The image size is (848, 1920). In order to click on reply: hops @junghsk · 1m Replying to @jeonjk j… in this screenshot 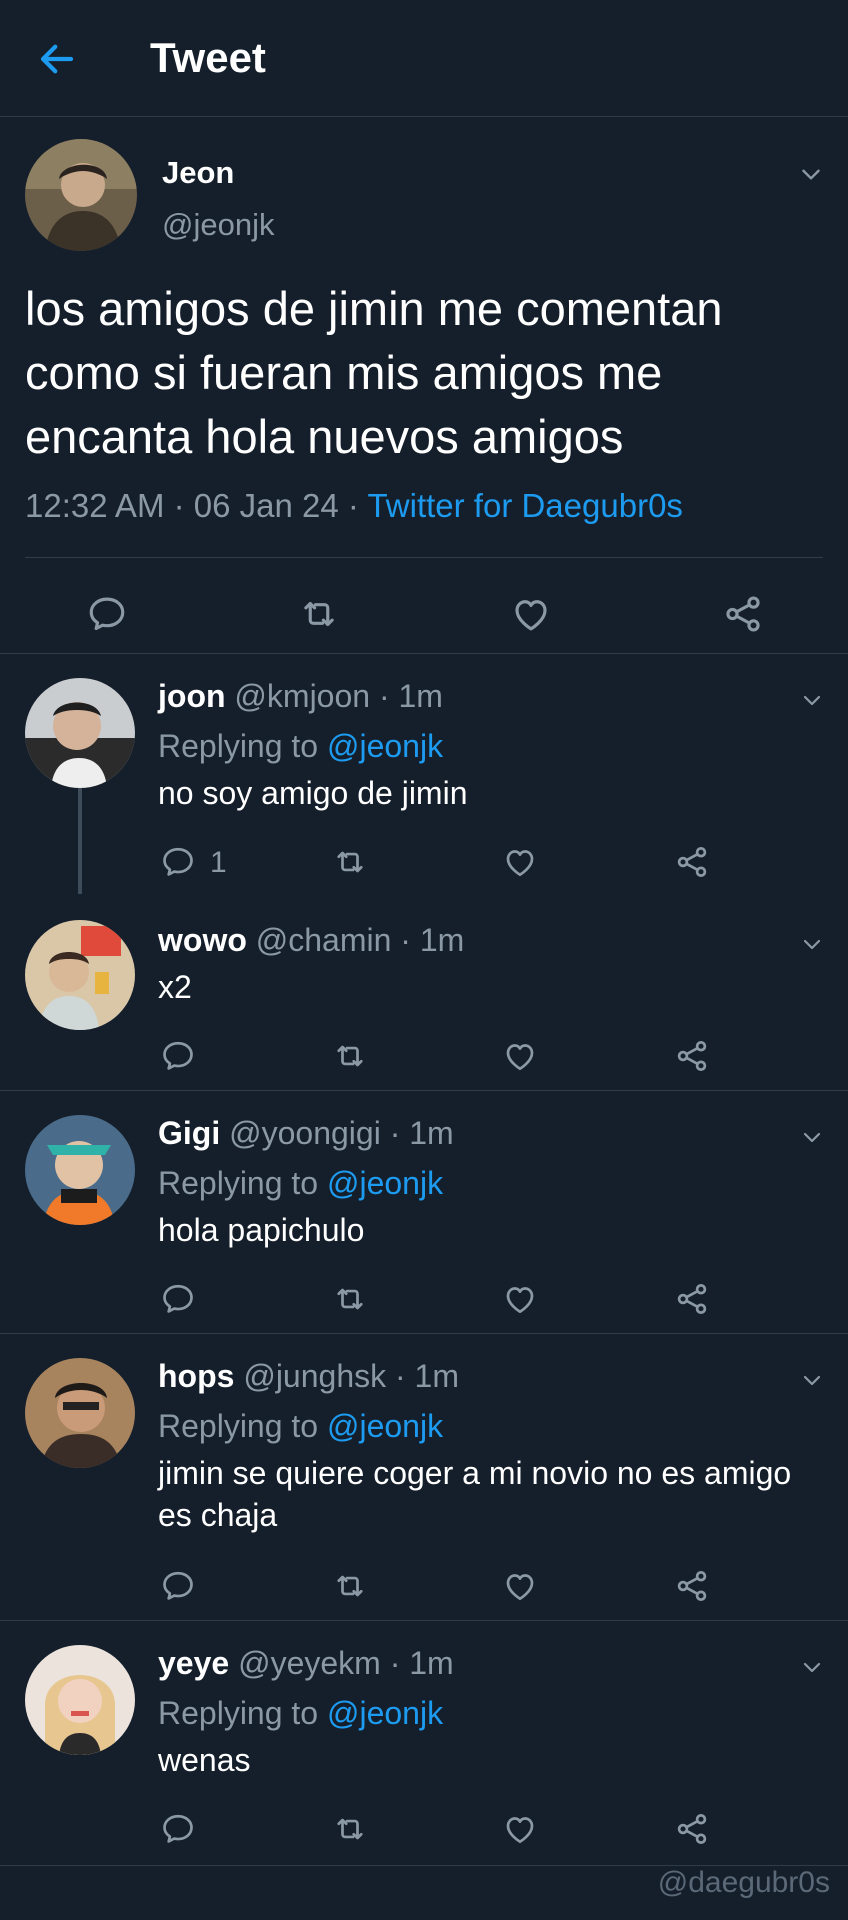, I will do `click(424, 1477)`.